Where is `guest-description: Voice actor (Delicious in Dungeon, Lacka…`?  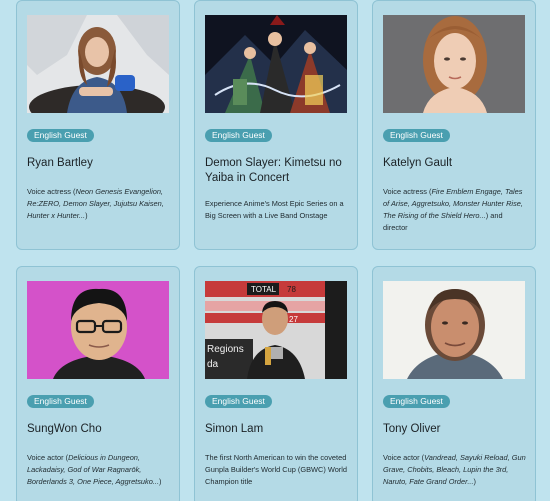 guest-description: Voice actor (Delicious in Dungeon, Lacka… is located at coordinates (94, 469).